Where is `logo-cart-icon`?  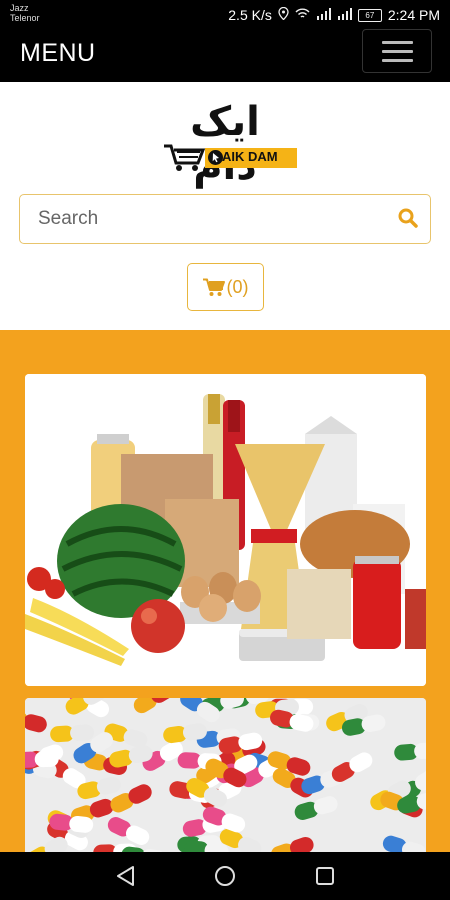 logo-cart-icon is located at coordinates (185, 157).